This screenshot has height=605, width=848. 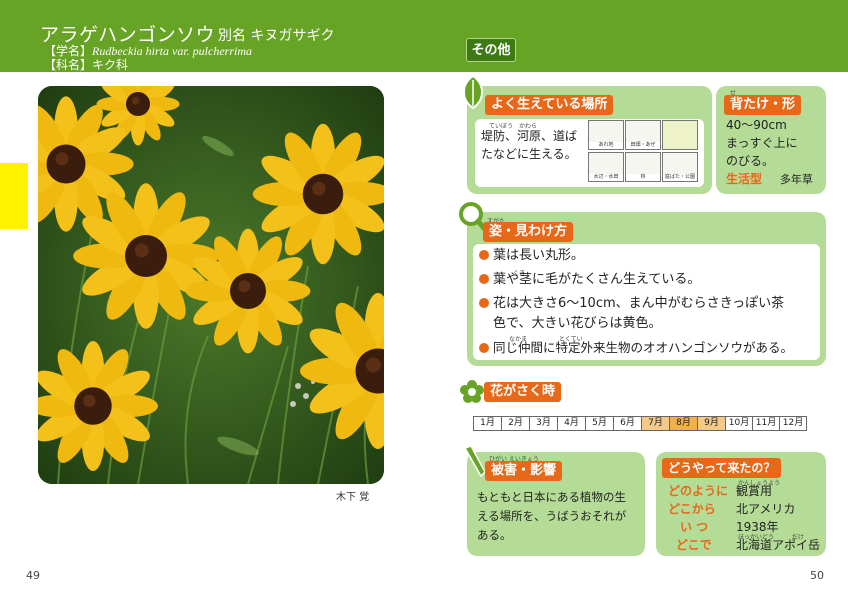 What do you see at coordinates (769, 152) in the screenshot?
I see `height-content: 40〜90cm まっすぐ上に のびる。 生活型 多年草` at bounding box center [769, 152].